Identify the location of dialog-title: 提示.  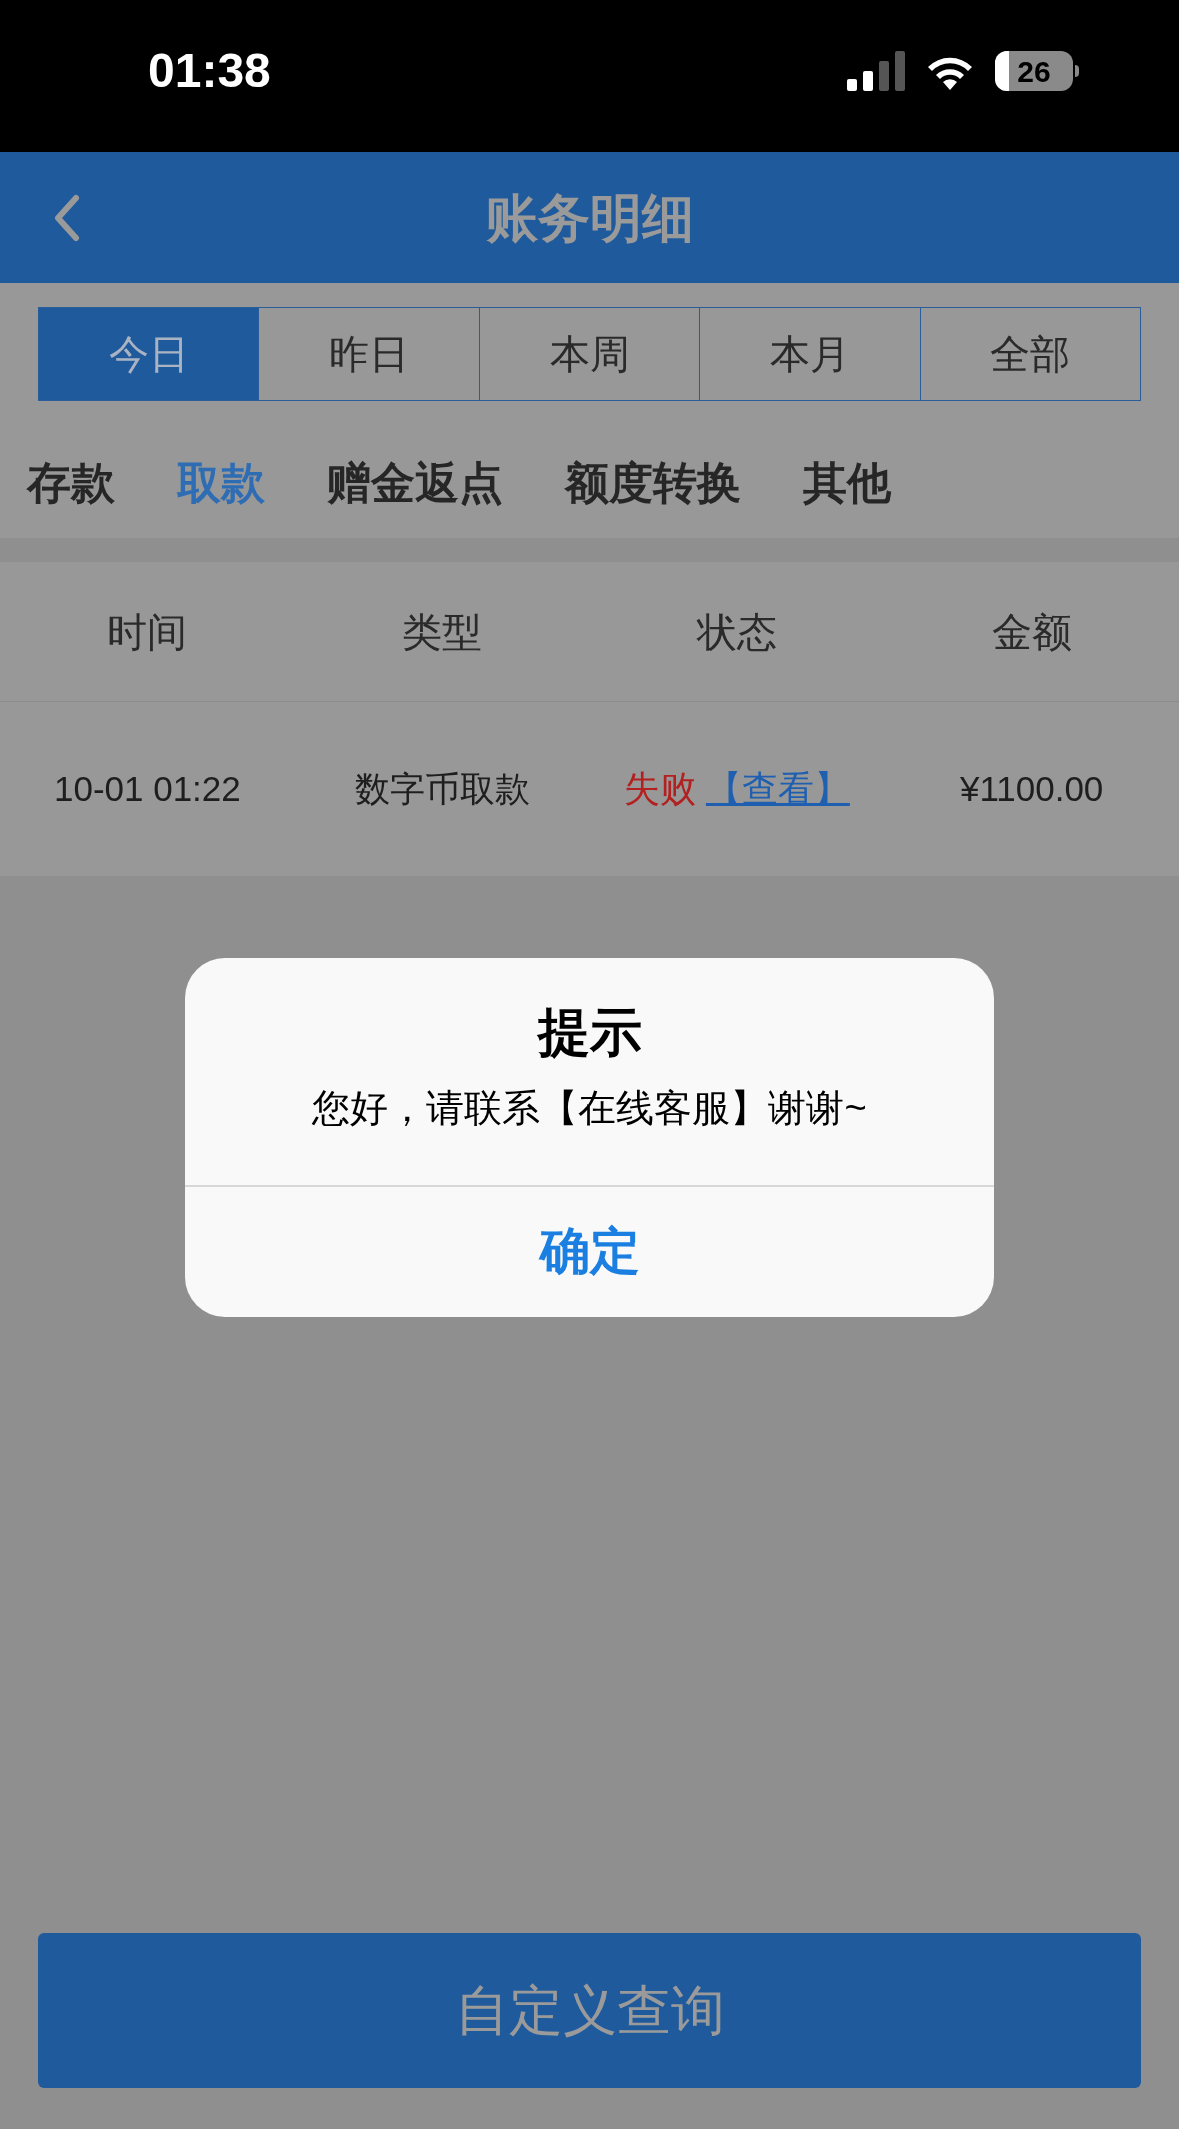
(589, 1032).